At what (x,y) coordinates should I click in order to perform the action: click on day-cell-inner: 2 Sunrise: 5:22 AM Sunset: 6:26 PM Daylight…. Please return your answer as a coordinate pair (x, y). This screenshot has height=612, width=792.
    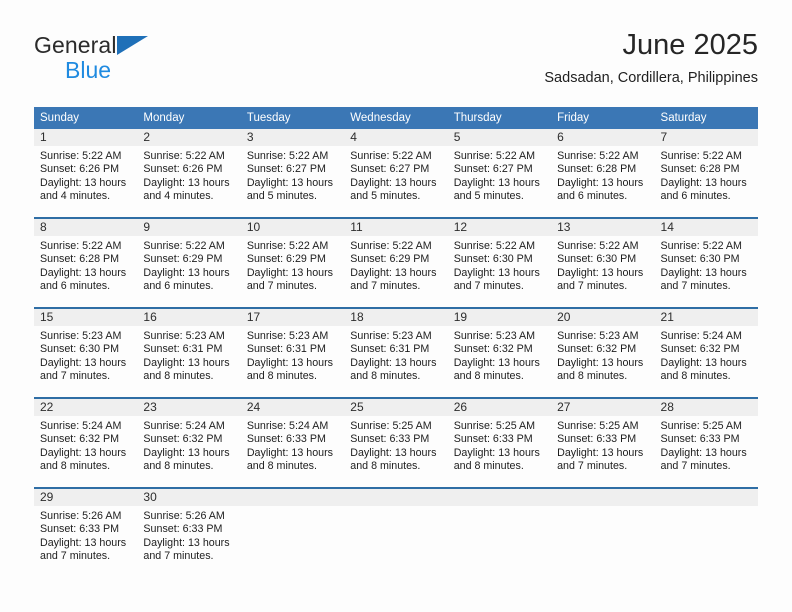
    Looking at the image, I should click on (189, 173).